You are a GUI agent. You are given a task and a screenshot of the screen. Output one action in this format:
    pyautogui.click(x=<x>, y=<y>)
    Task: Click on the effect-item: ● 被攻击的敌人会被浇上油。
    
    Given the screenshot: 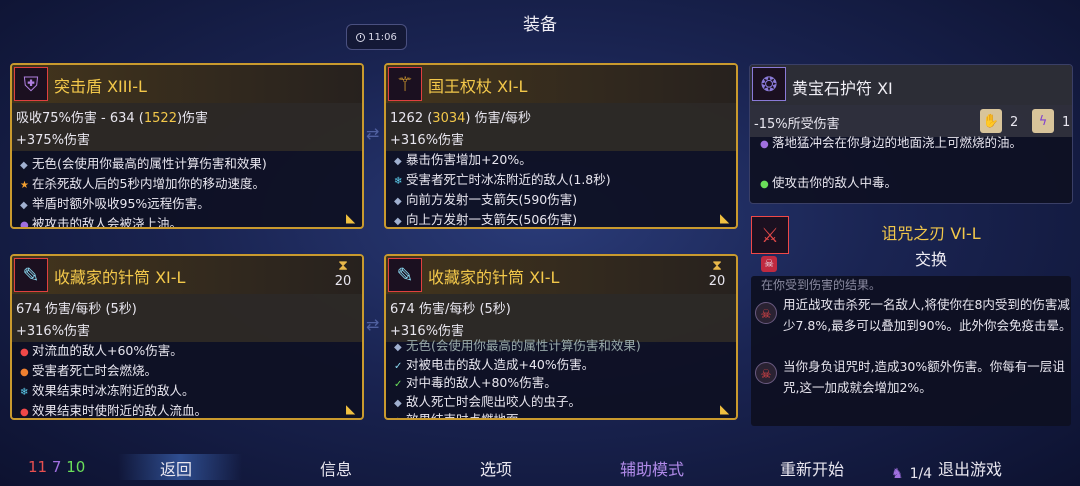 What is the action you would take?
    pyautogui.click(x=187, y=222)
    